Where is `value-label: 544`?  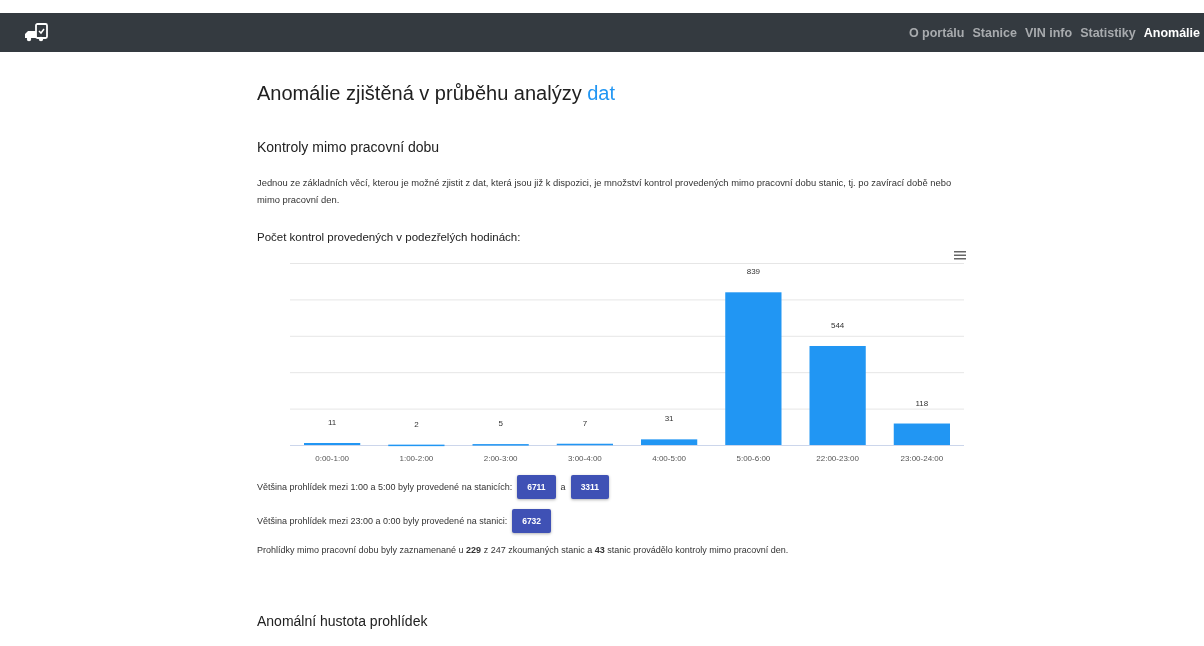 value-label: 544 is located at coordinates (837, 325).